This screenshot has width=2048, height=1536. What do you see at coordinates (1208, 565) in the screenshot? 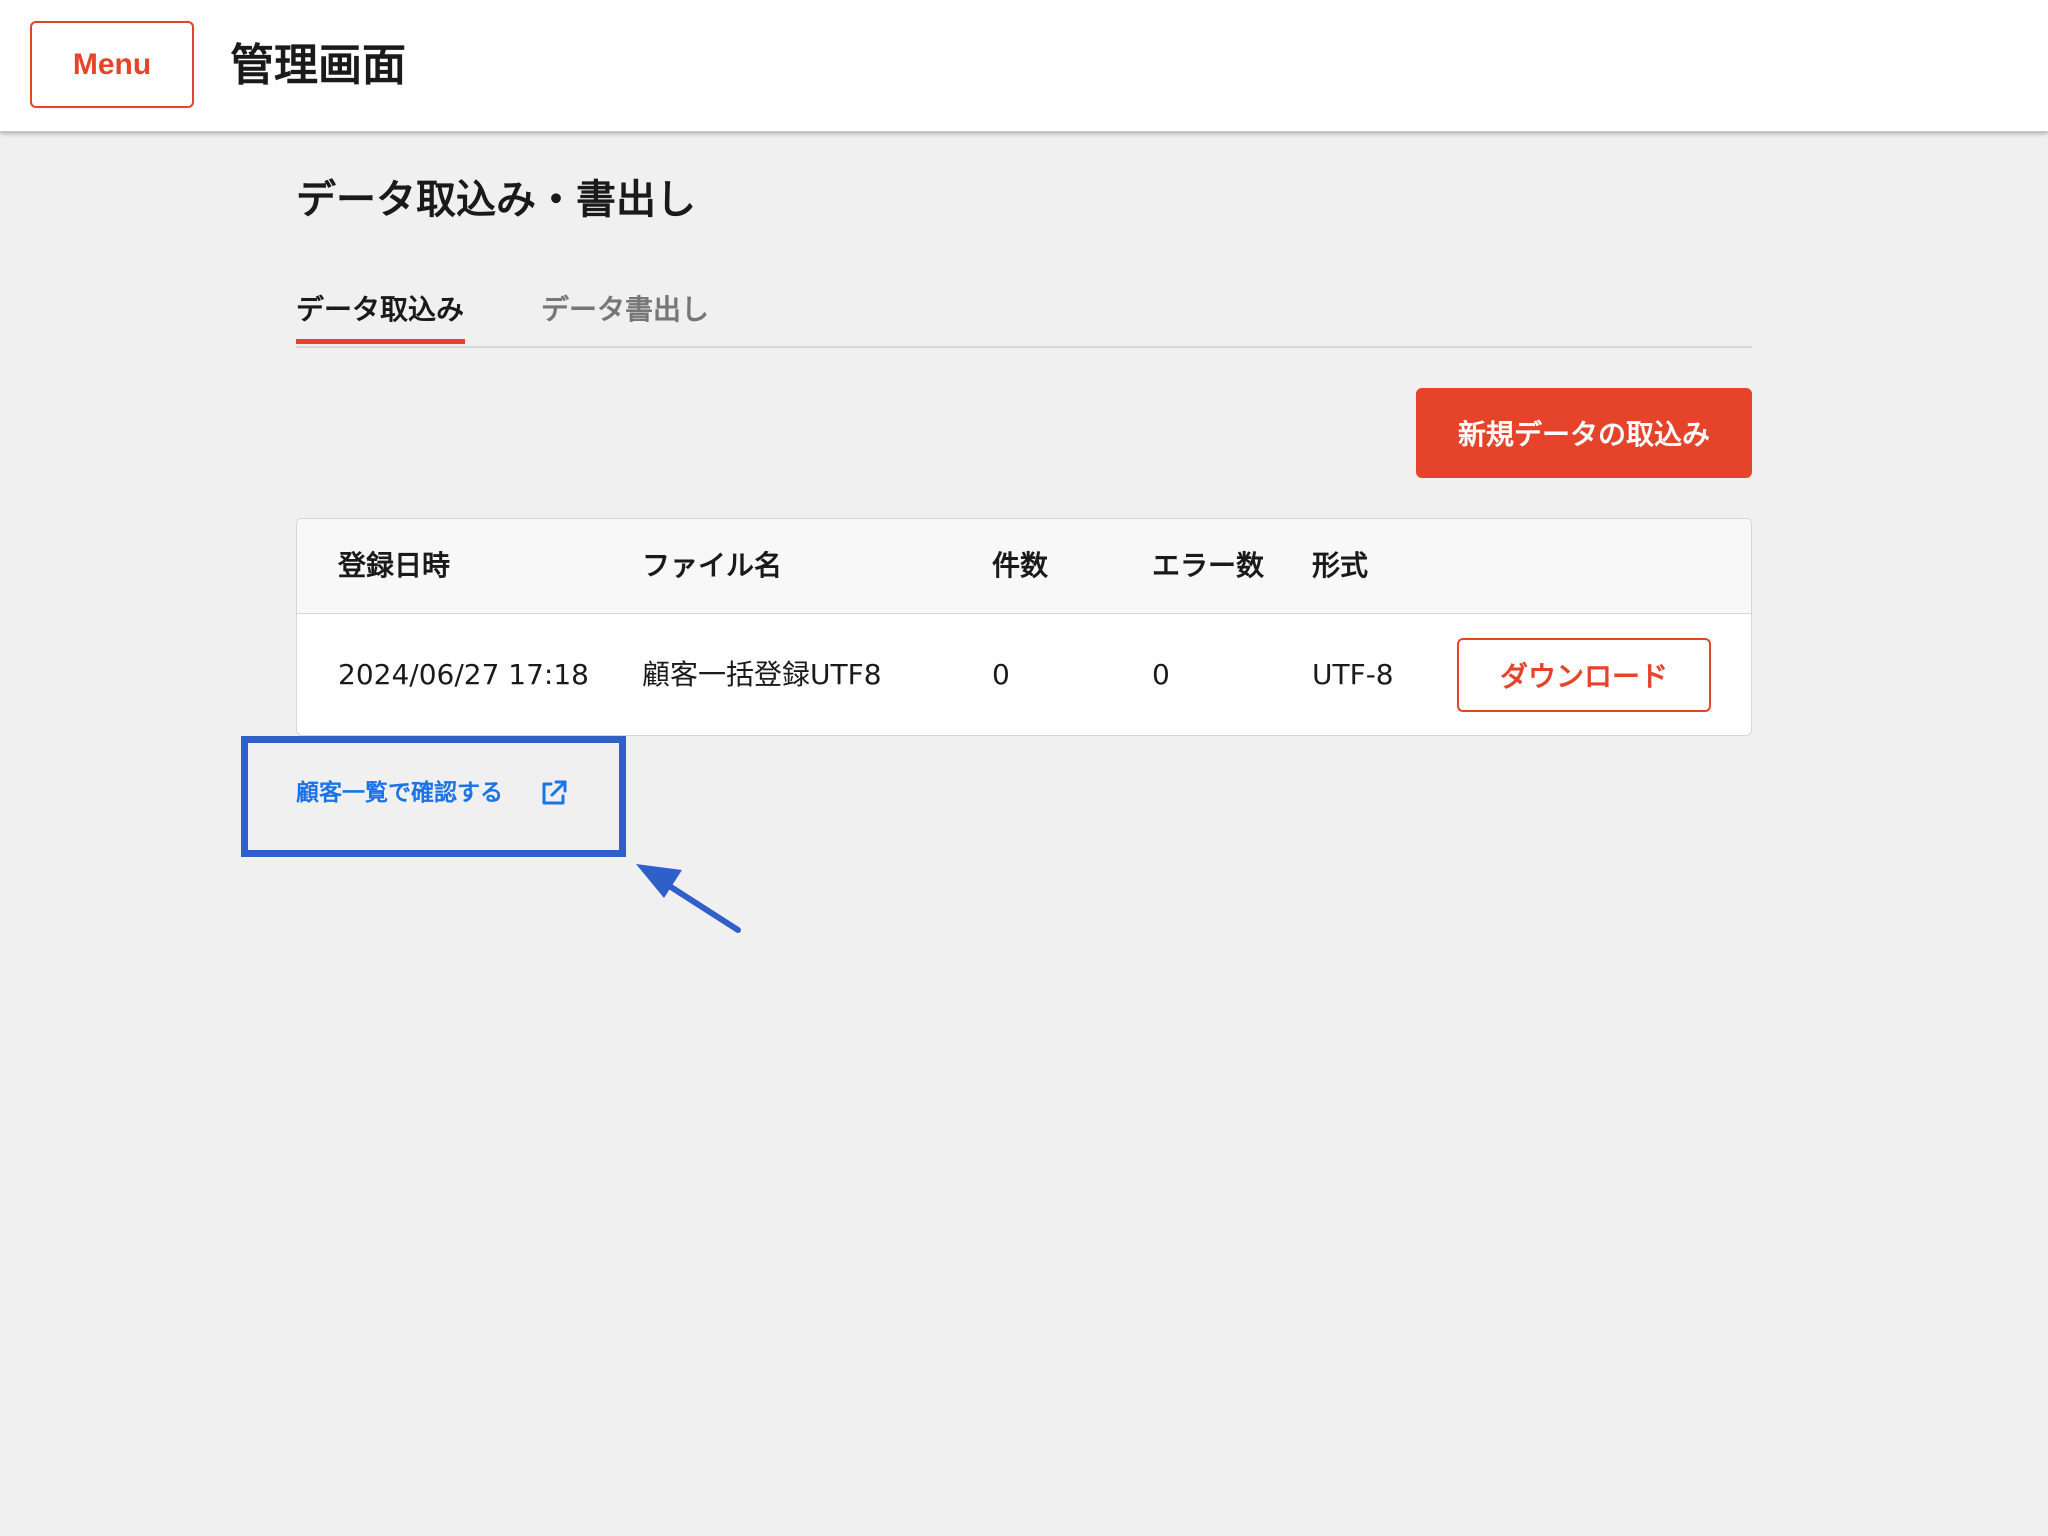
I see `column-header-errors: エラー数` at bounding box center [1208, 565].